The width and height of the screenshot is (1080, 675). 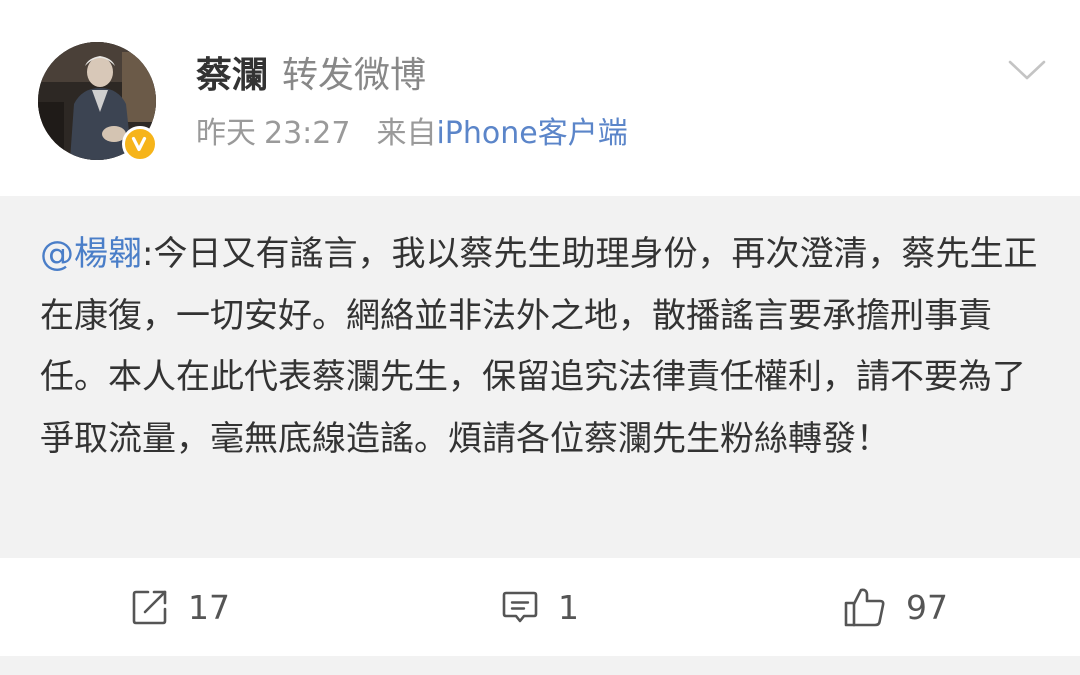 What do you see at coordinates (1027, 70) in the screenshot?
I see `chevron-down-icon` at bounding box center [1027, 70].